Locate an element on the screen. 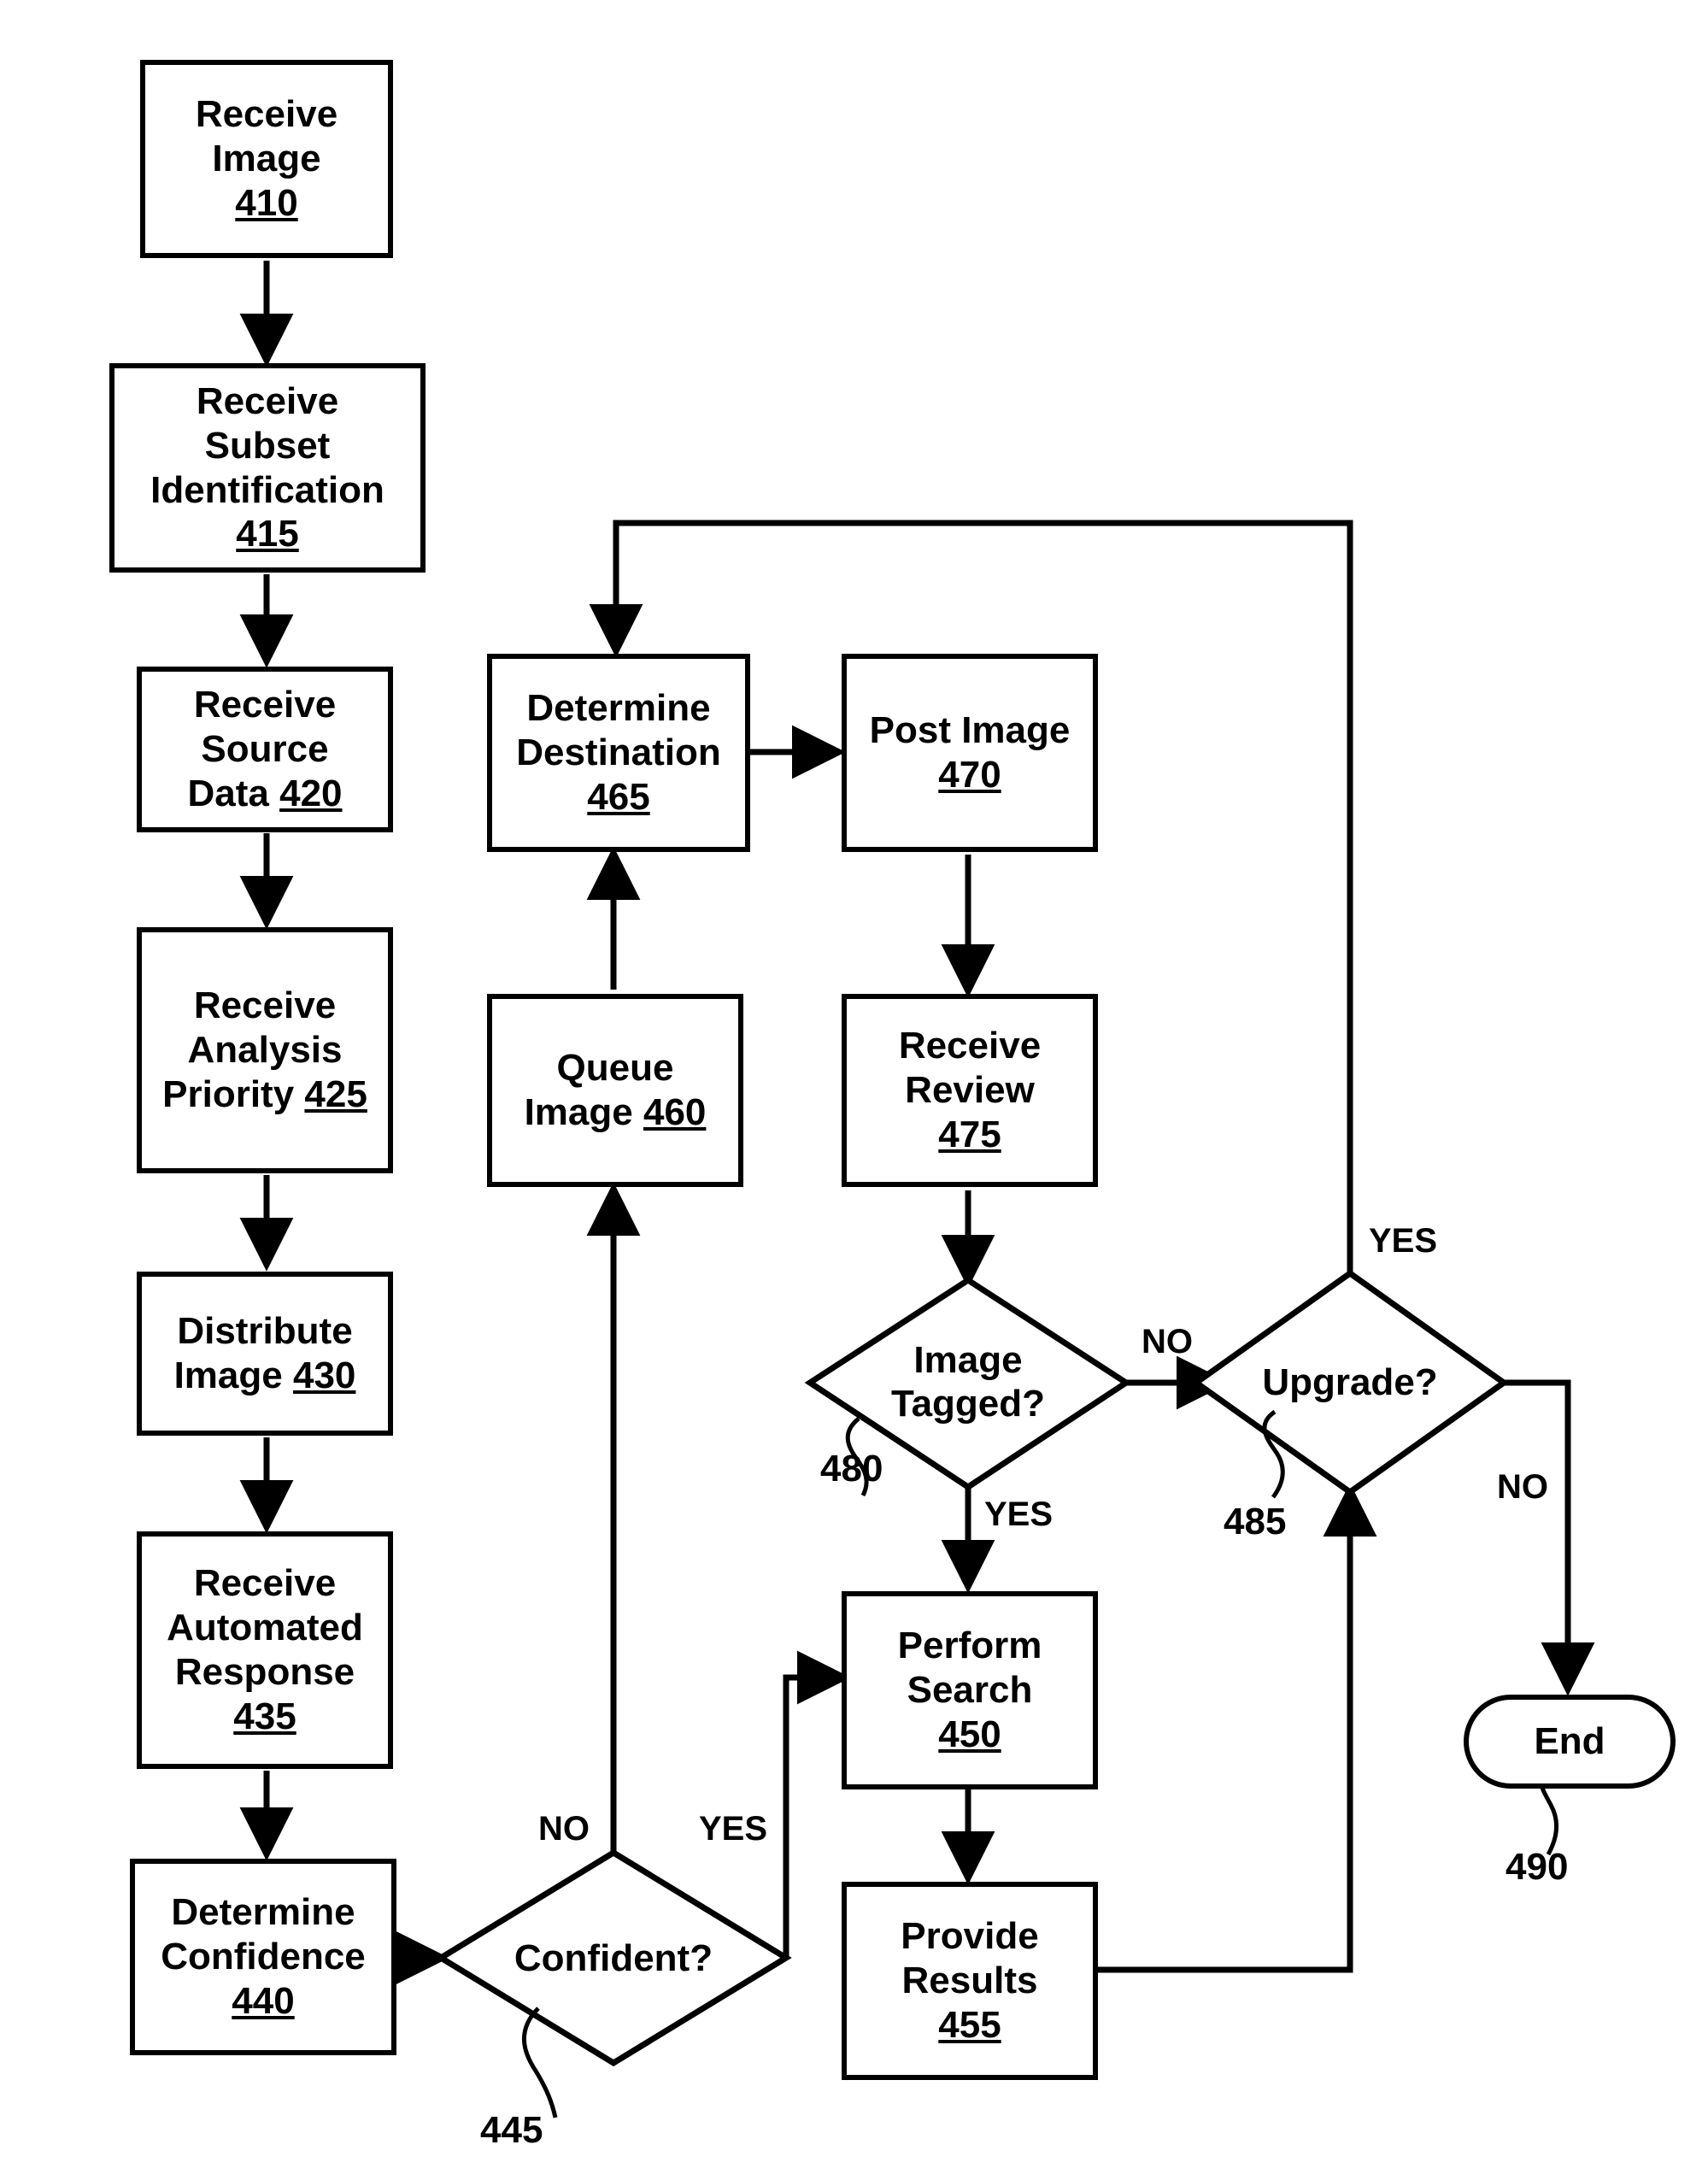 This screenshot has height=2180, width=1708. node-415-ref: 415 is located at coordinates (267, 534).